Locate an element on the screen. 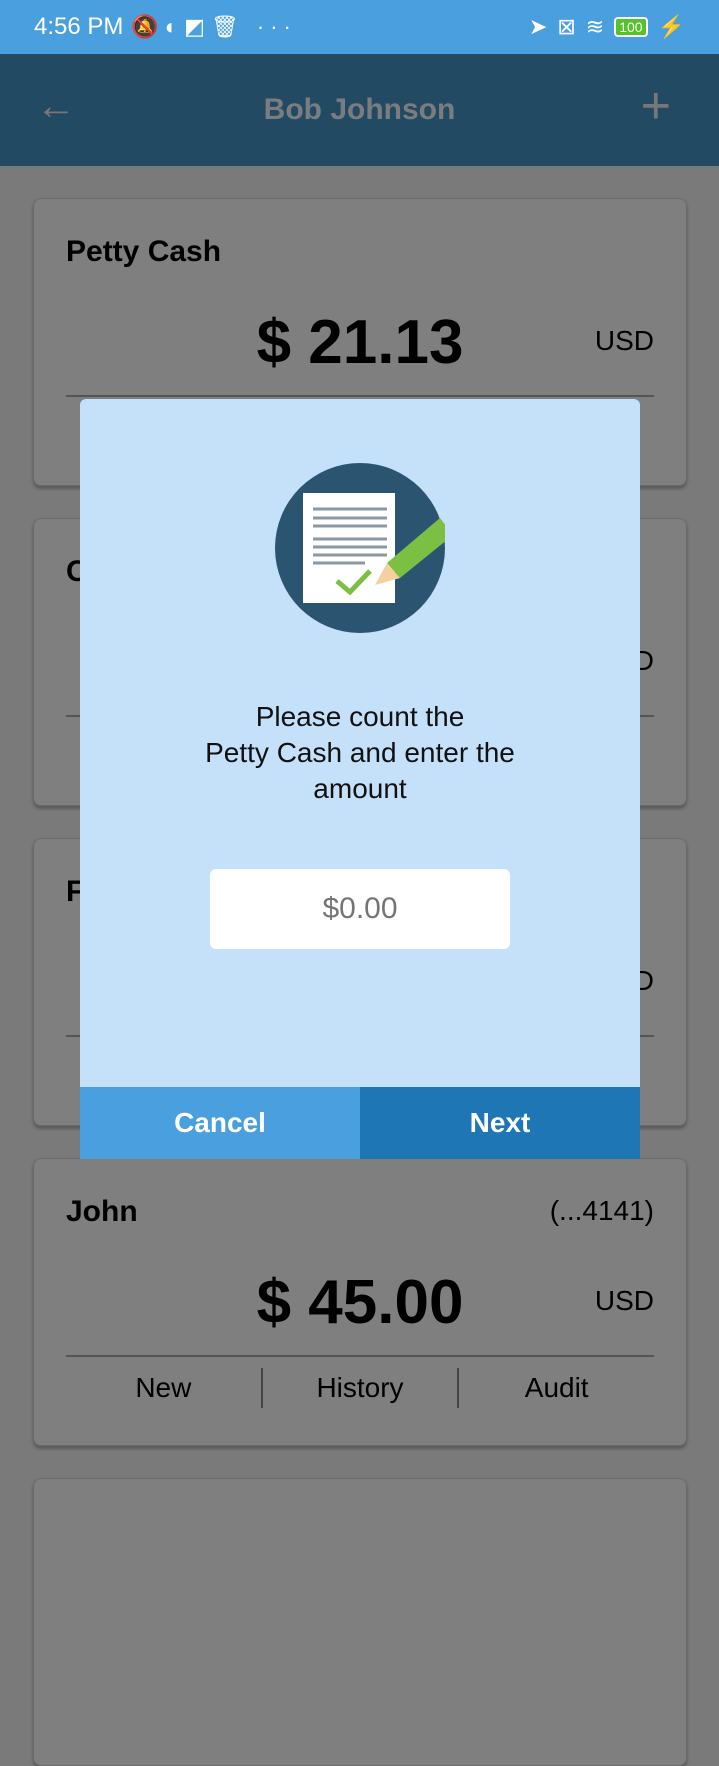 This screenshot has width=719, height=1766. next-button: Next is located at coordinates (500, 1123).